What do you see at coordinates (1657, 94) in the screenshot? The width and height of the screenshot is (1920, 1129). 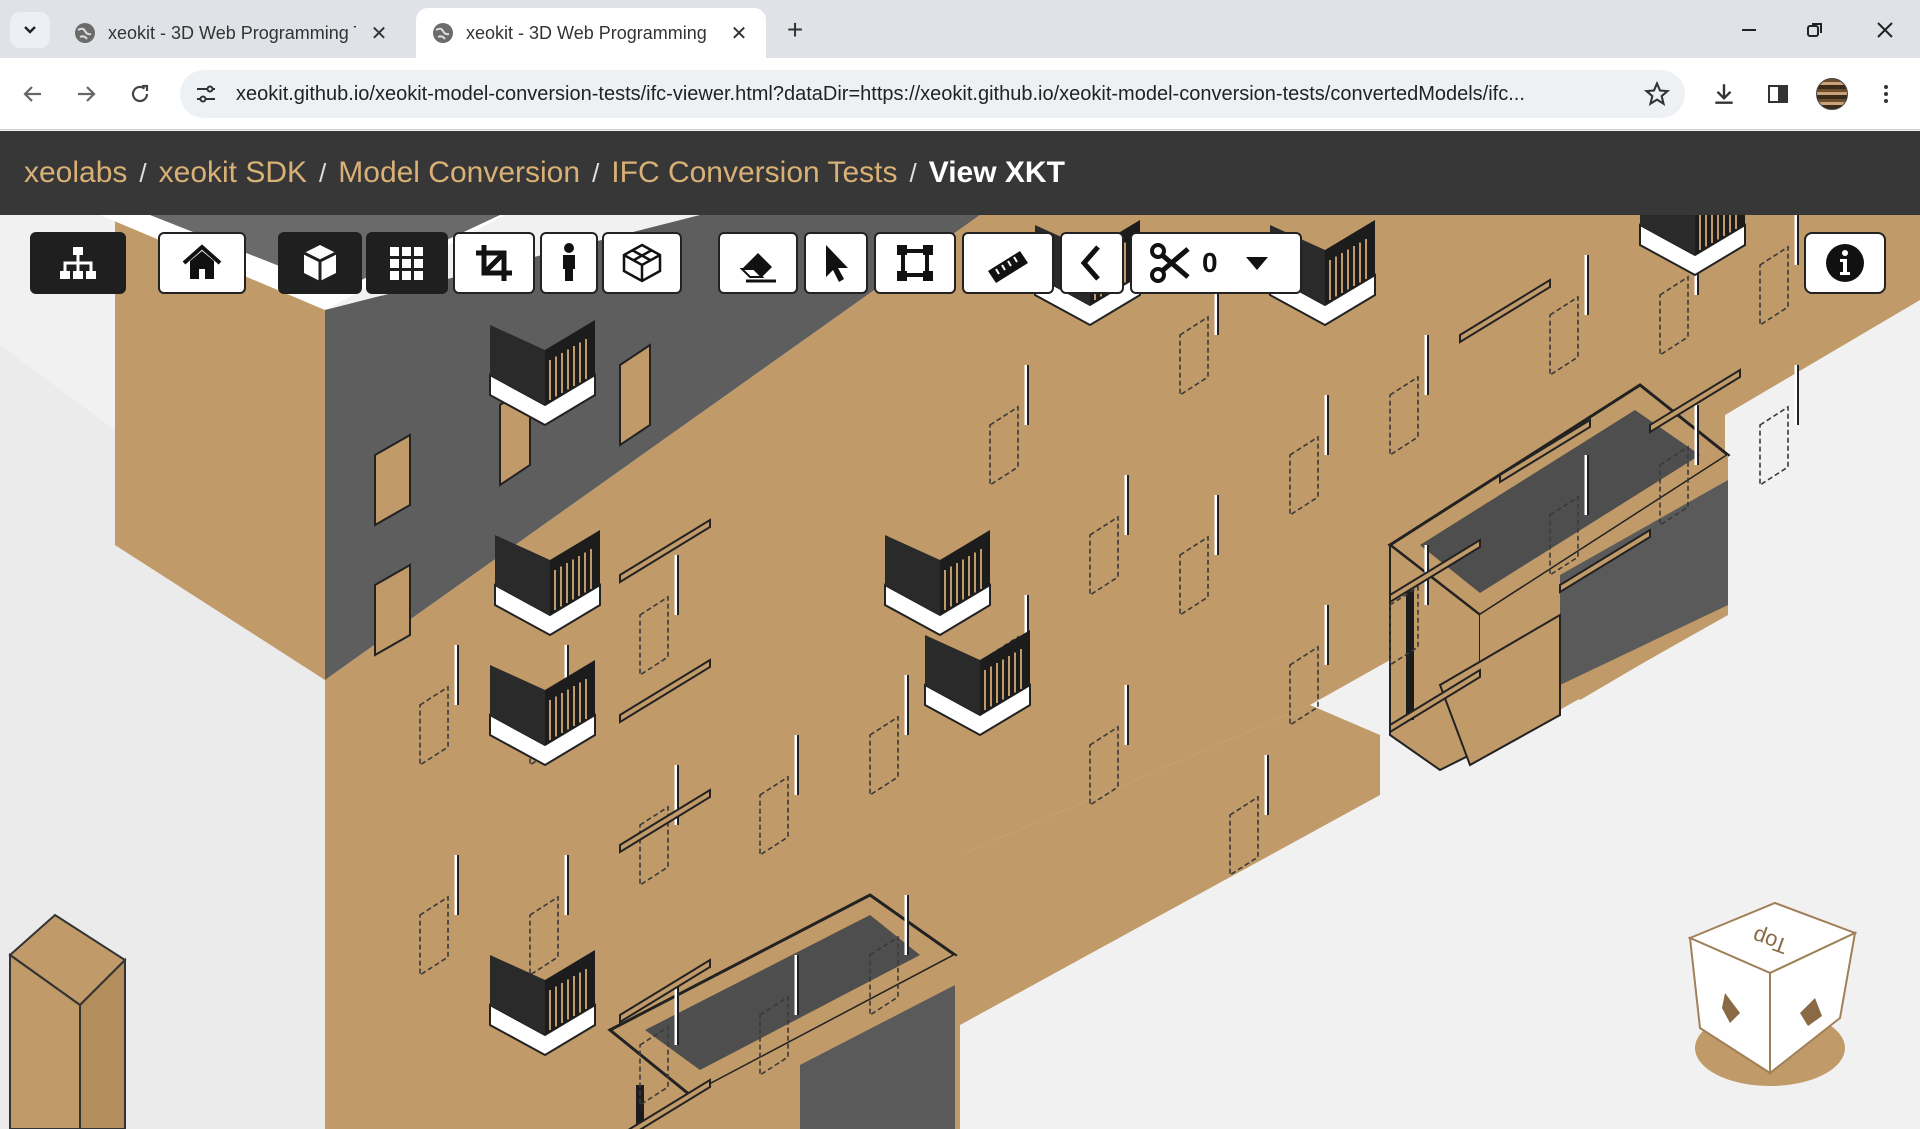 I see `bookmark-star-icon` at bounding box center [1657, 94].